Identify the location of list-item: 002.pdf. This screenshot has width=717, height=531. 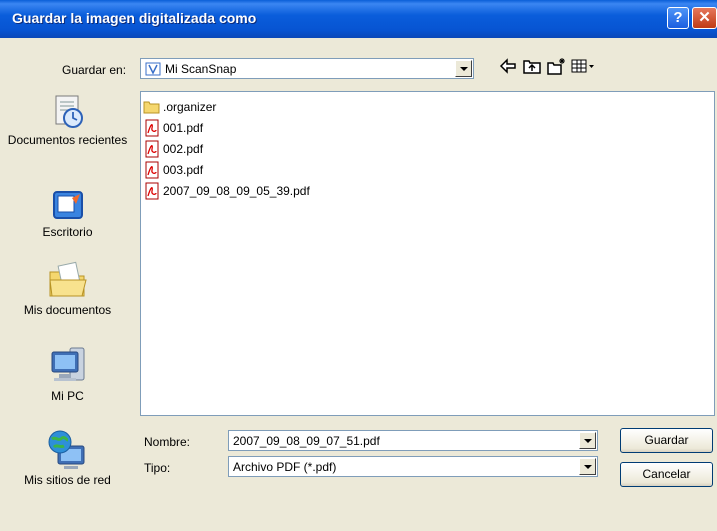
(173, 148).